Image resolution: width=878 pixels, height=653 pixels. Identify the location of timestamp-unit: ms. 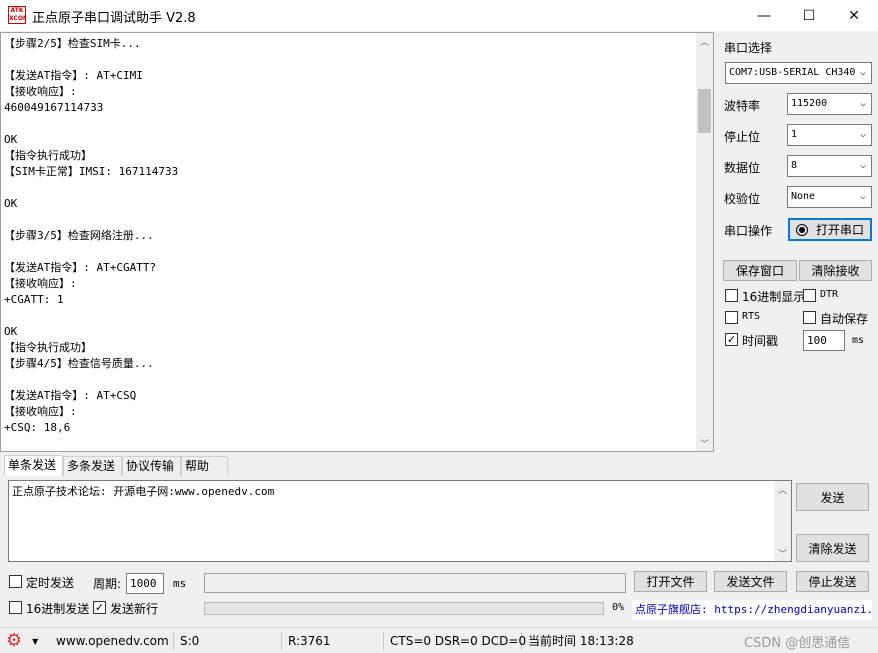
(858, 340).